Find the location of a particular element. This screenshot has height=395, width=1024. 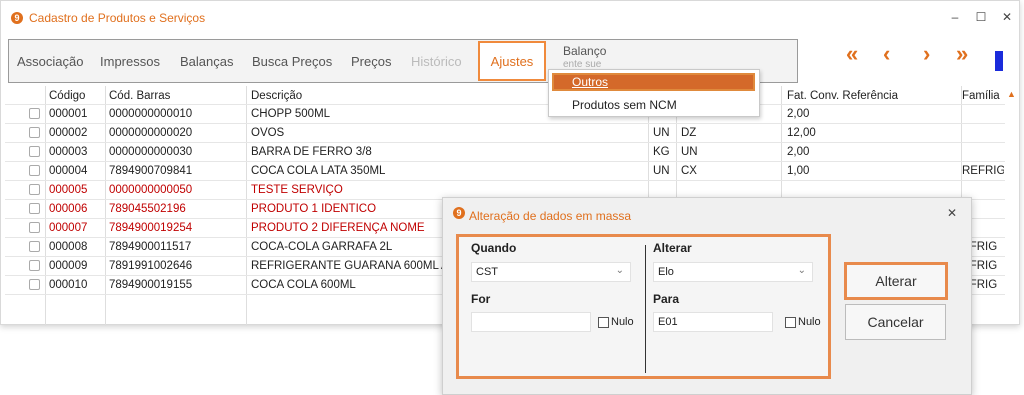

para-input: E01 is located at coordinates (713, 322).